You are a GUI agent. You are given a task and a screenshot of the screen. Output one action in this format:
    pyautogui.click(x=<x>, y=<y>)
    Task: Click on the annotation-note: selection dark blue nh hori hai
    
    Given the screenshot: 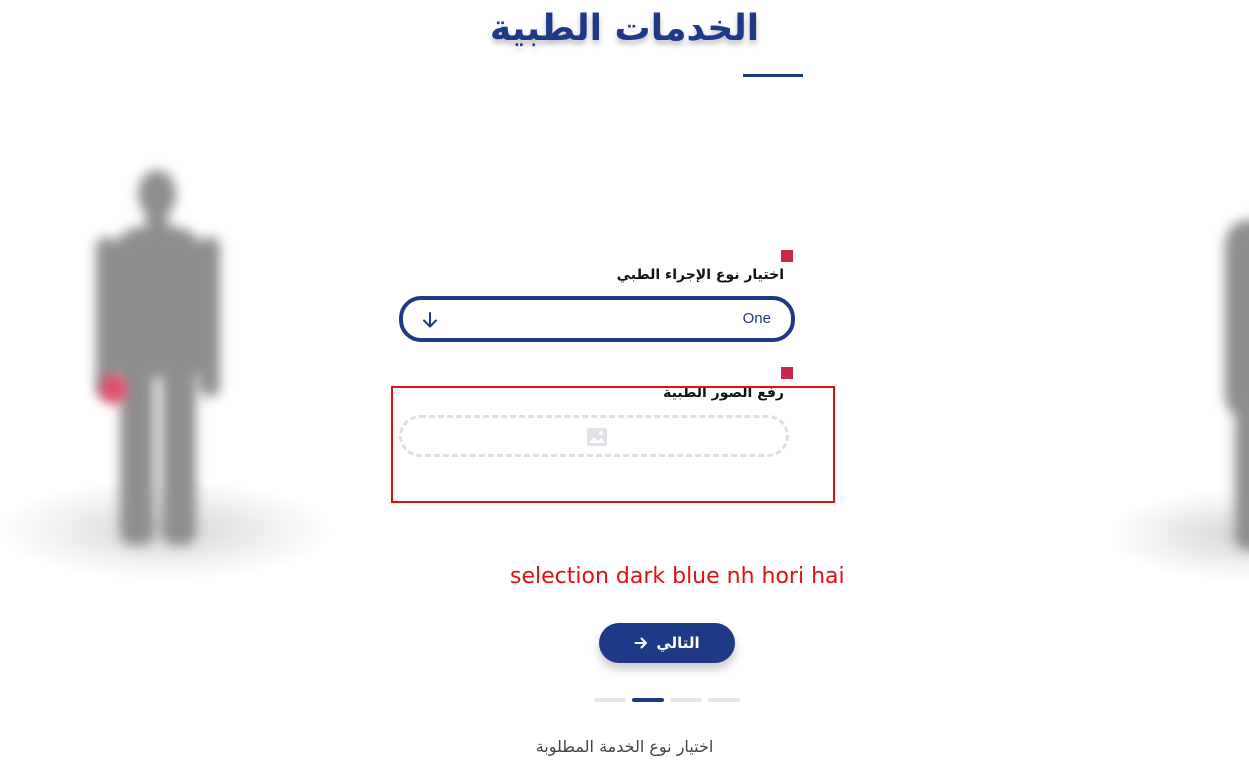 What is the action you would take?
    pyautogui.click(x=677, y=576)
    